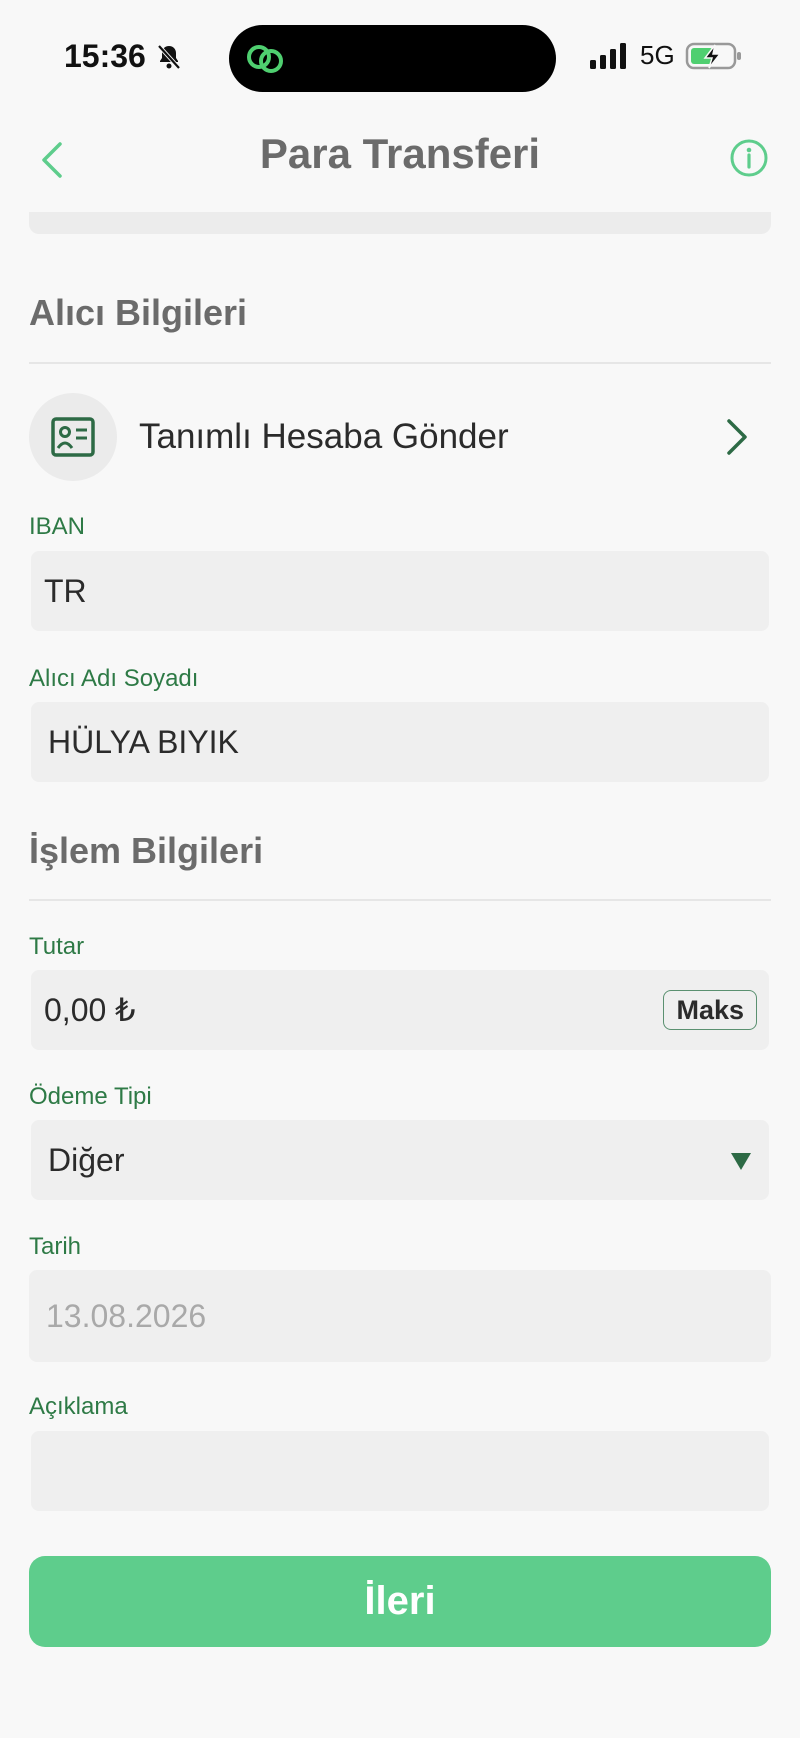 This screenshot has width=800, height=1738. What do you see at coordinates (324, 436) in the screenshot?
I see `saved-account-label: Tanımlı Hesaba Gönder` at bounding box center [324, 436].